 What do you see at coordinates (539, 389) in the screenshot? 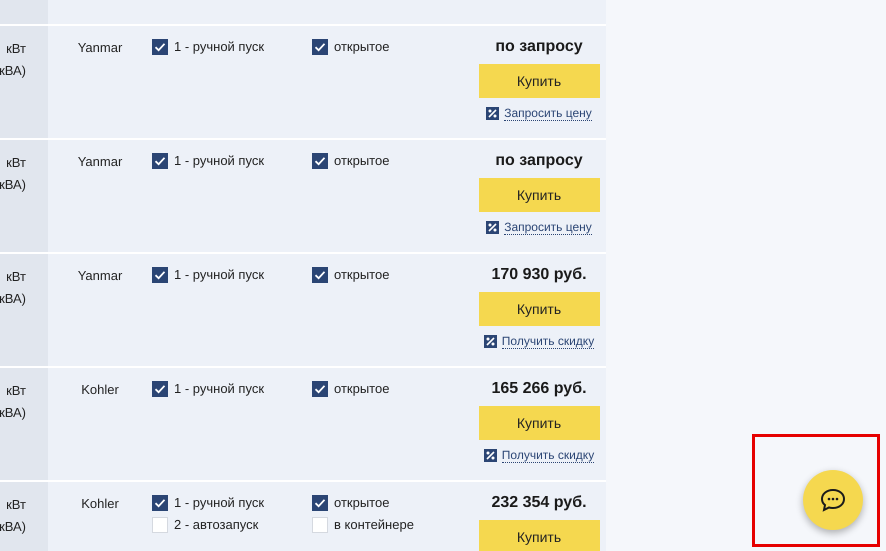
I see `price-text: 165 266 руб.` at bounding box center [539, 389].